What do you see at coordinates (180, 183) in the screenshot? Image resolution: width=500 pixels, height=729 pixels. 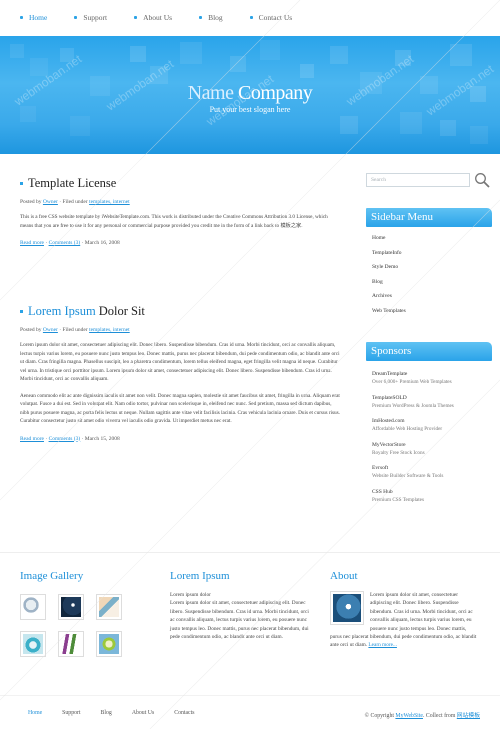 I see `post-title: Template License` at bounding box center [180, 183].